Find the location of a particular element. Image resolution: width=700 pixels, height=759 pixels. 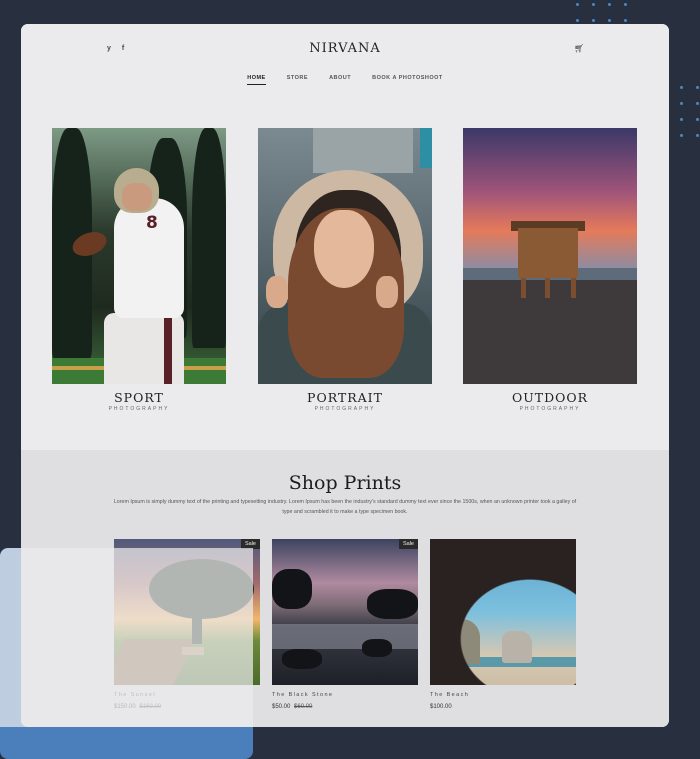

category-title: SPORT is located at coordinates (139, 397).